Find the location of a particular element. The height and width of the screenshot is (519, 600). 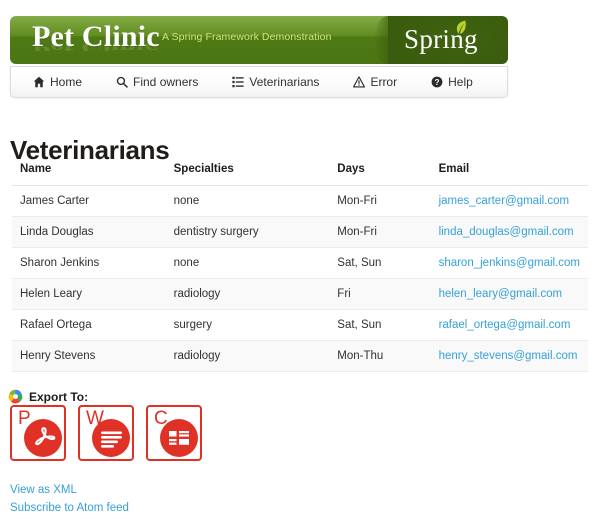

view-as-xml-link: View as XML is located at coordinates (69, 490).